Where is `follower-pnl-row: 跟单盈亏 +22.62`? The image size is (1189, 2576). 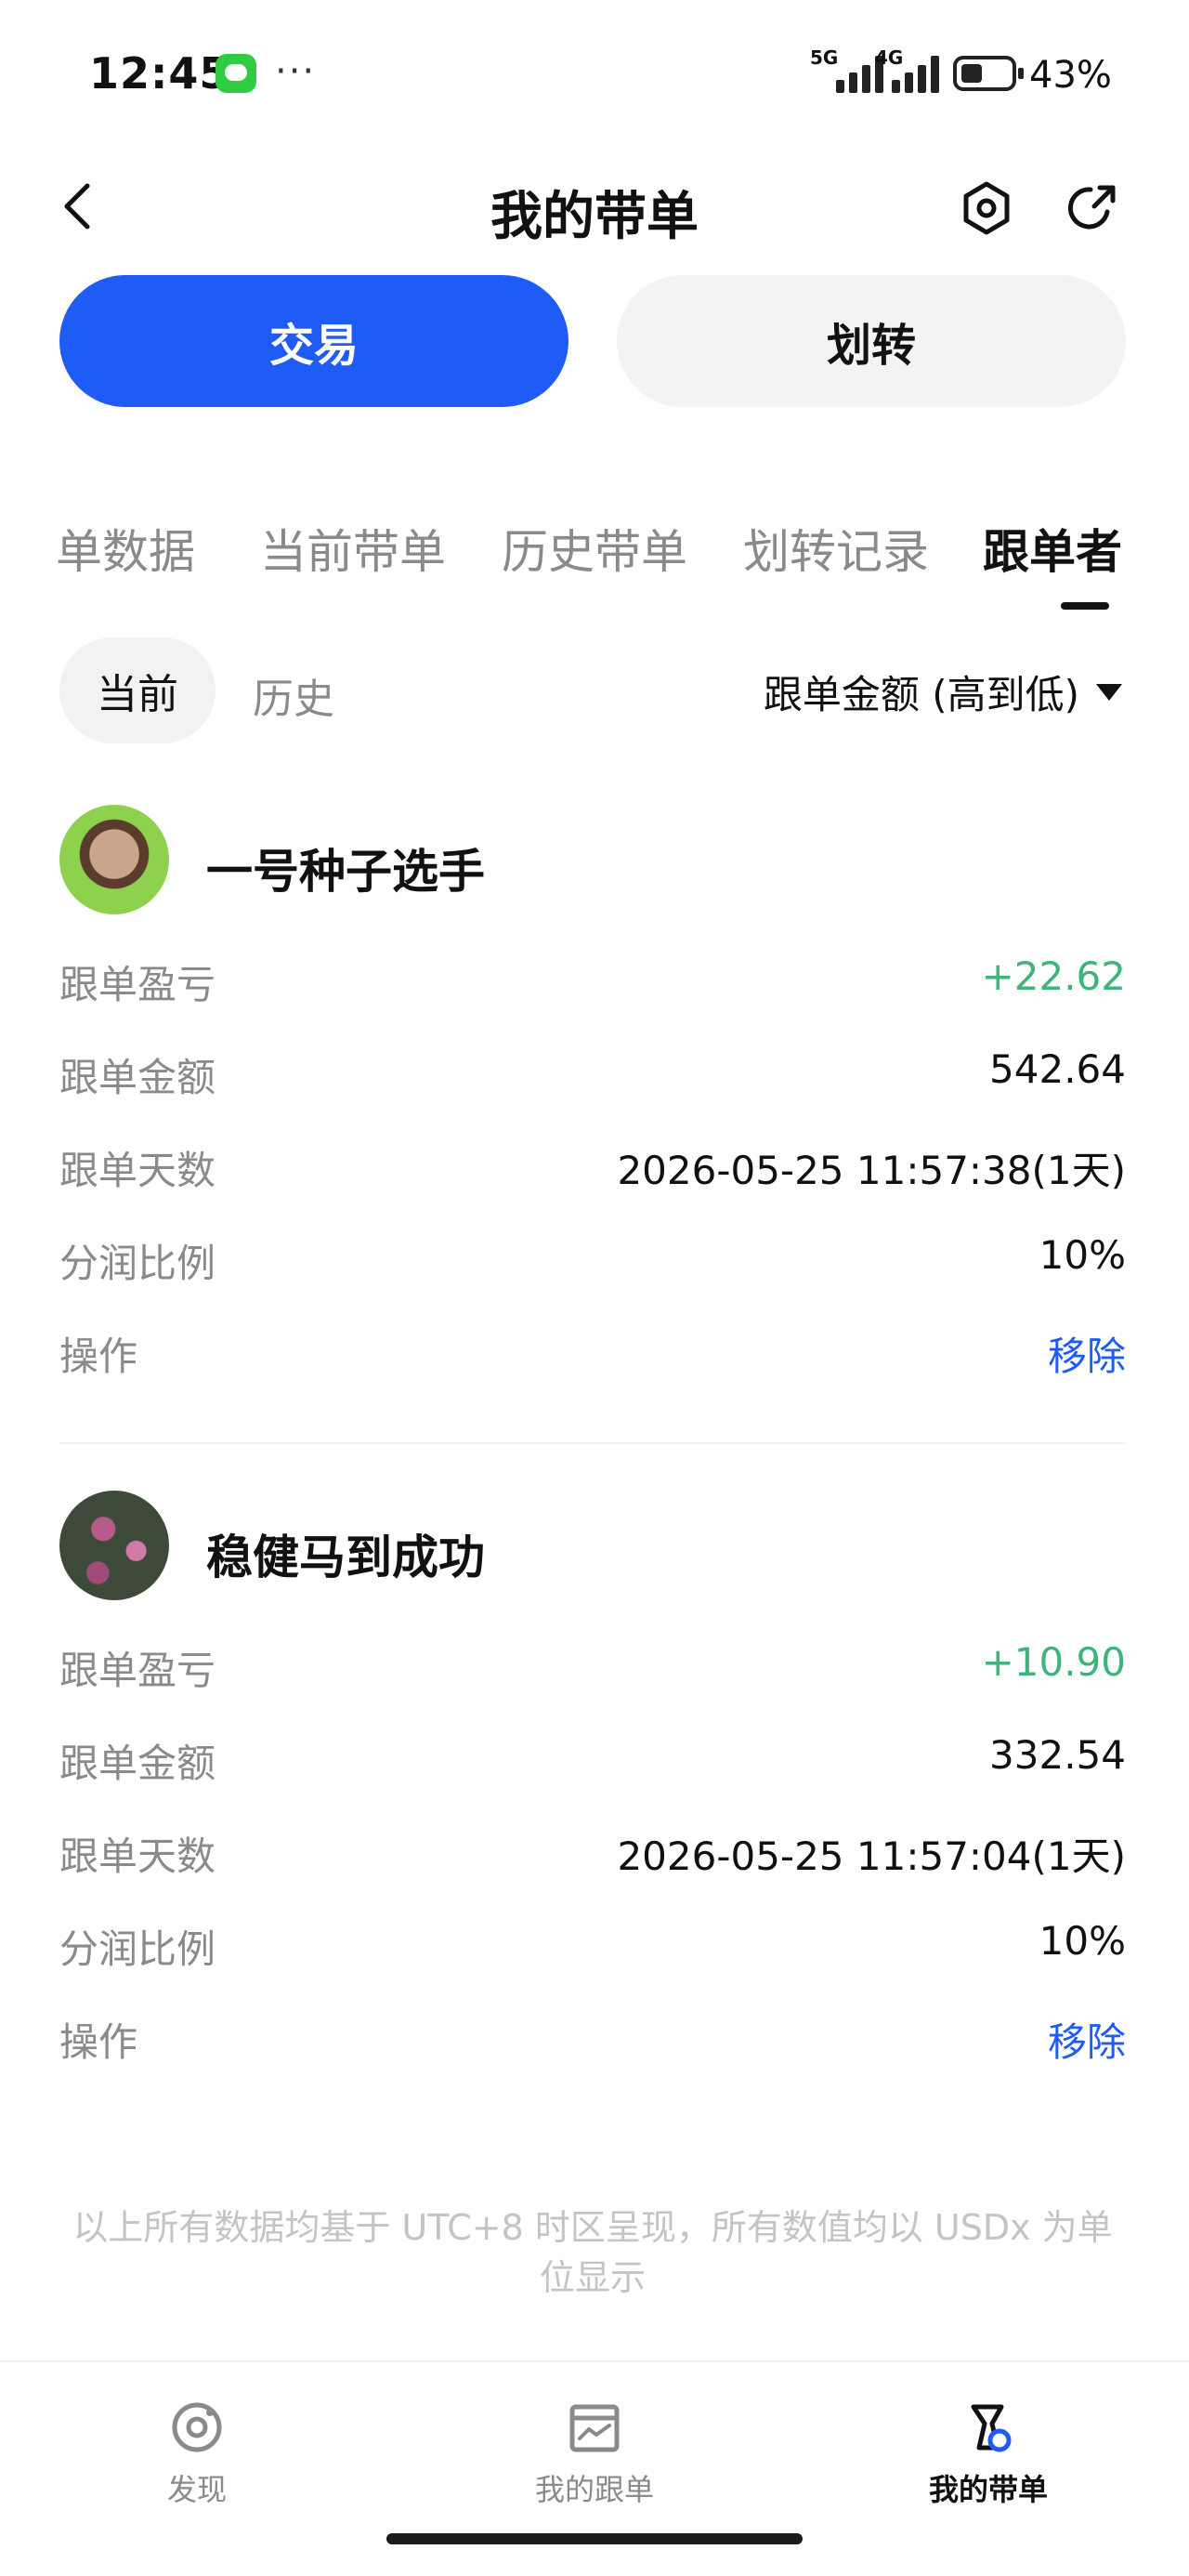 follower-pnl-row: 跟单盈亏 +22.62 is located at coordinates (593, 979).